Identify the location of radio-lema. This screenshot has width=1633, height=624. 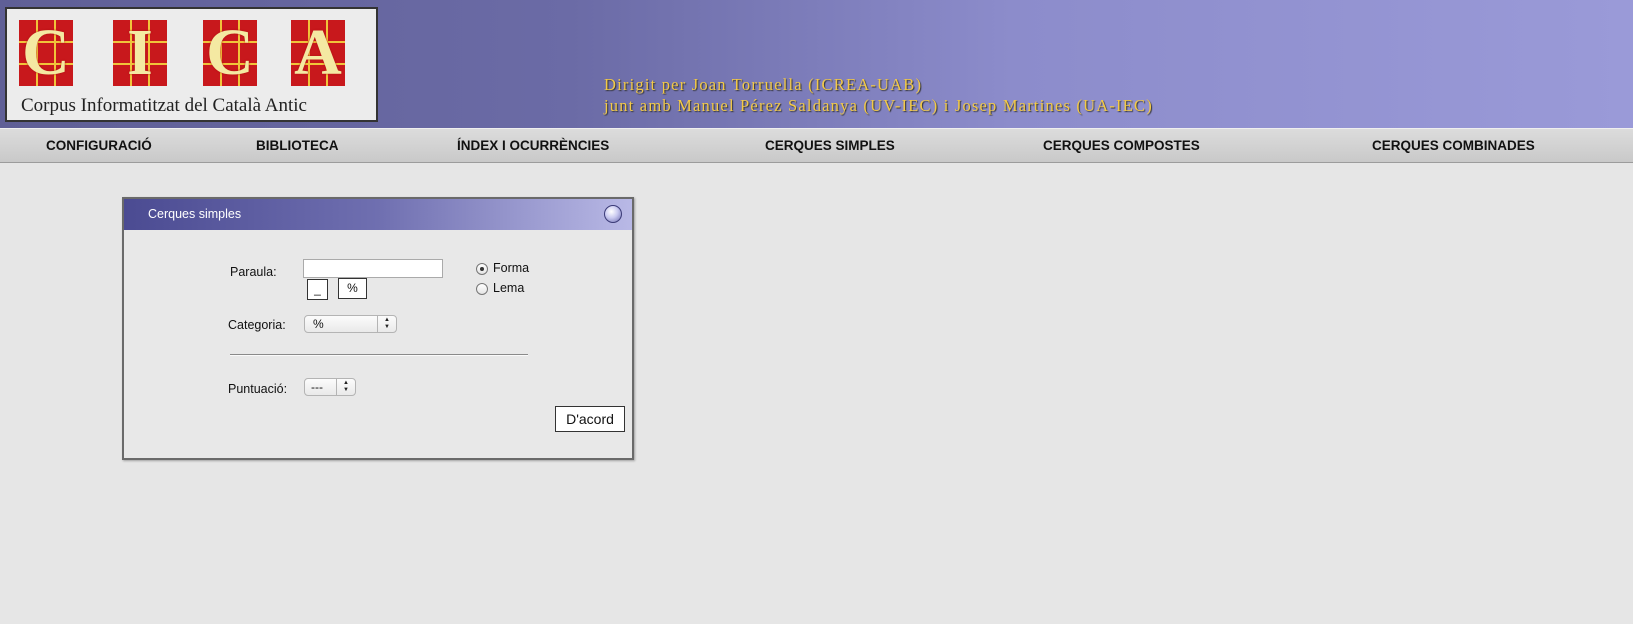
(482, 289).